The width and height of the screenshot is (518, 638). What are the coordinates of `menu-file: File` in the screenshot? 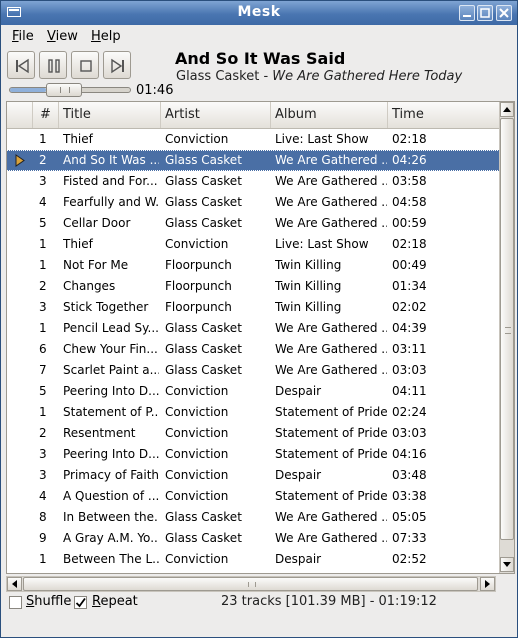 It's located at (23, 36).